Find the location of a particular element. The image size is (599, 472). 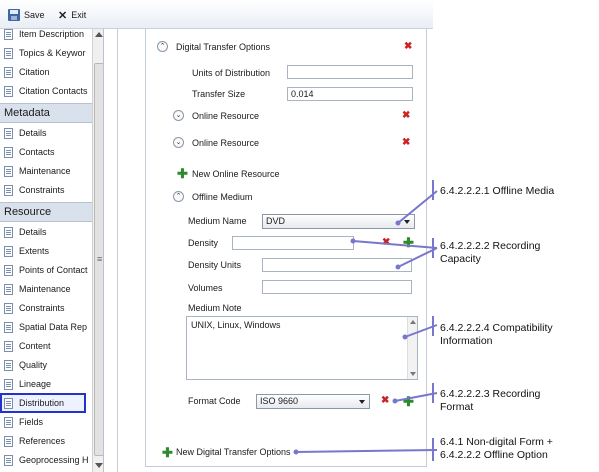

save-button: Save is located at coordinates (26, 15).